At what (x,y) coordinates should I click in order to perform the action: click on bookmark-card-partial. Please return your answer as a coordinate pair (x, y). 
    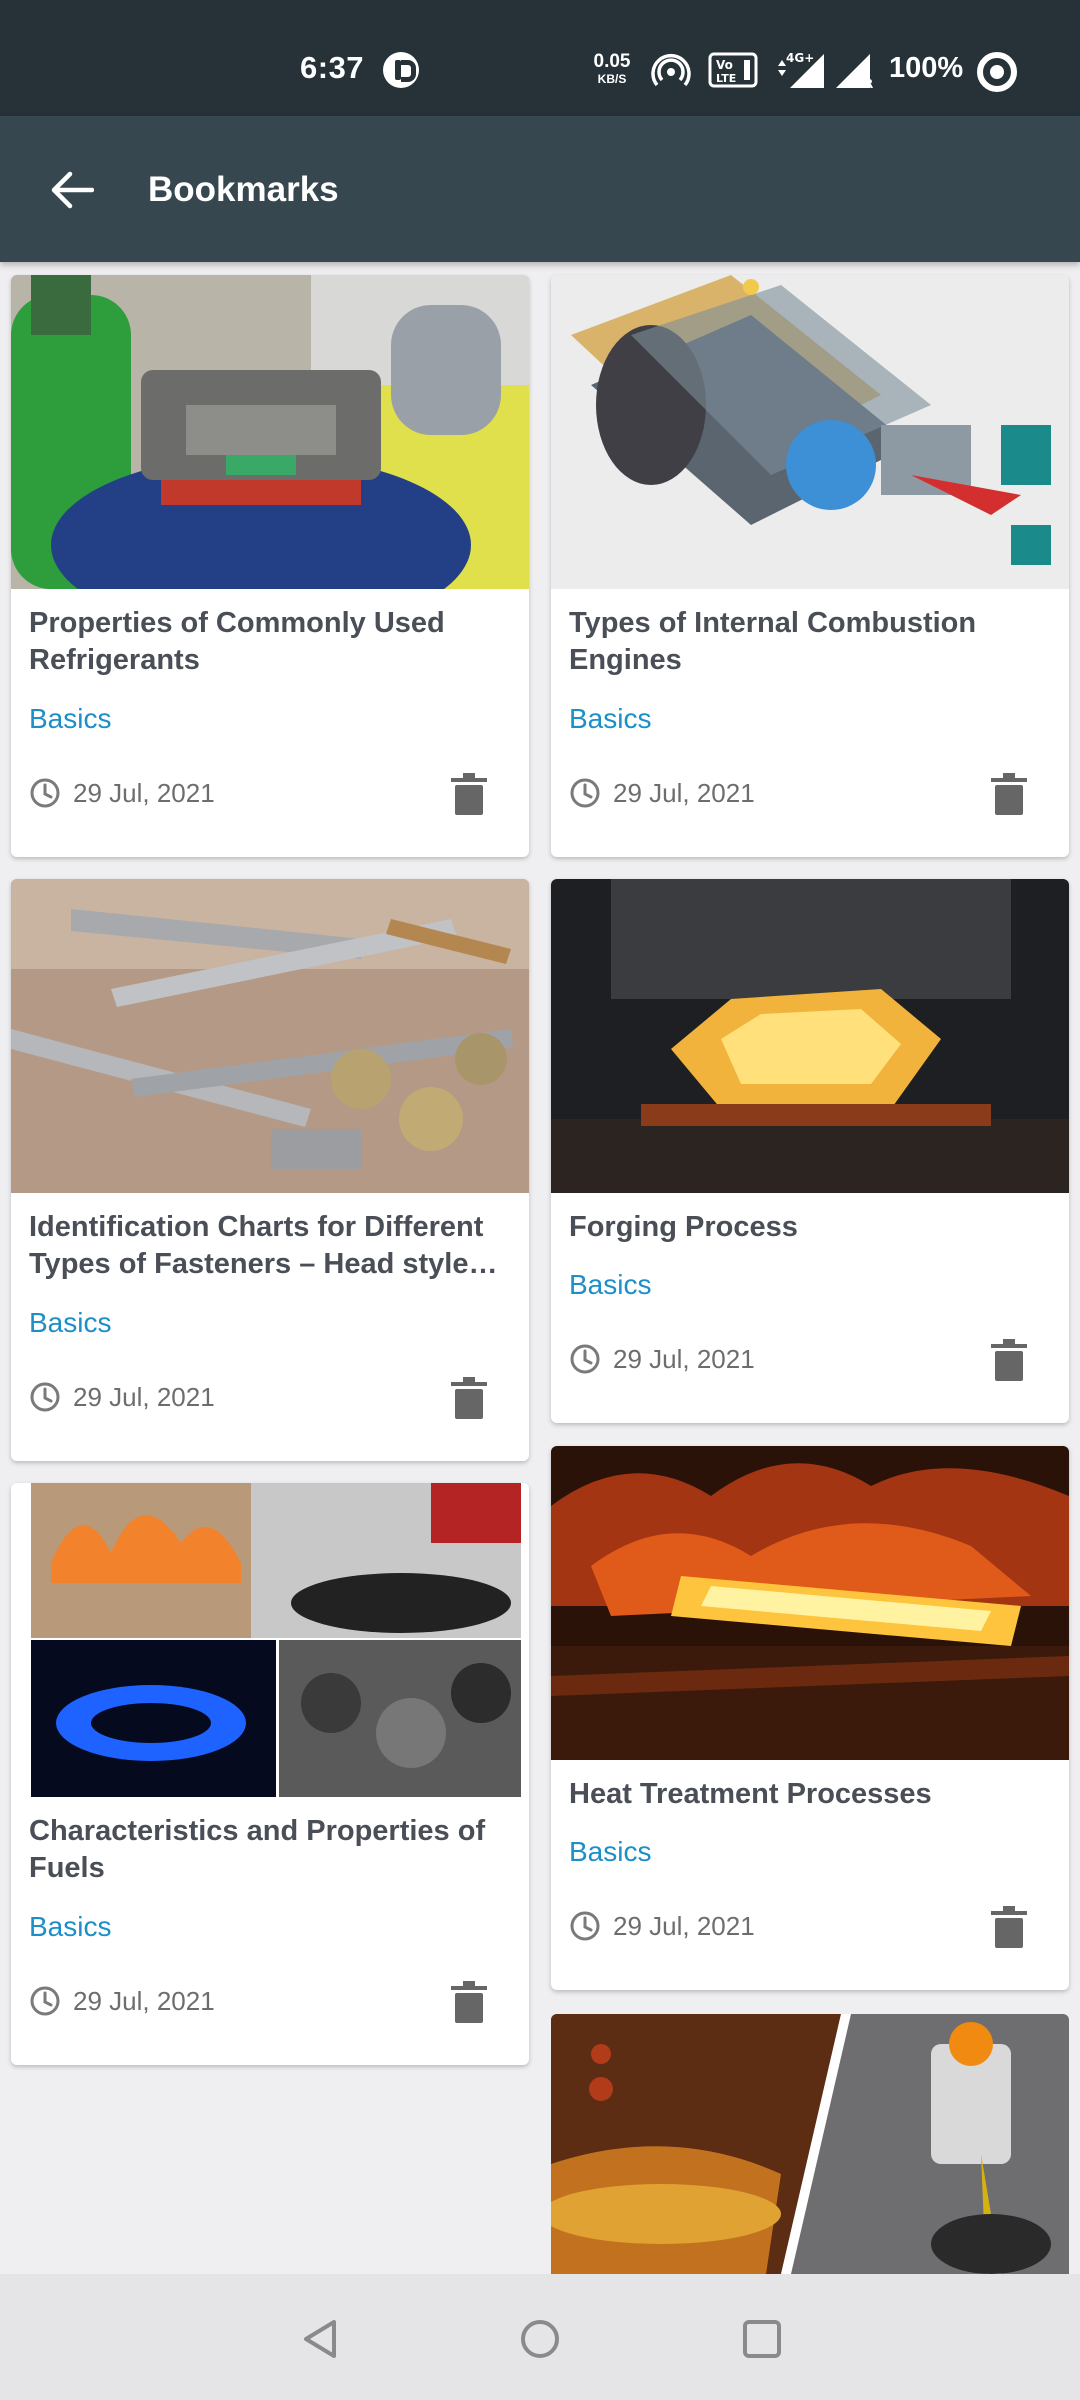
    Looking at the image, I should click on (810, 2144).